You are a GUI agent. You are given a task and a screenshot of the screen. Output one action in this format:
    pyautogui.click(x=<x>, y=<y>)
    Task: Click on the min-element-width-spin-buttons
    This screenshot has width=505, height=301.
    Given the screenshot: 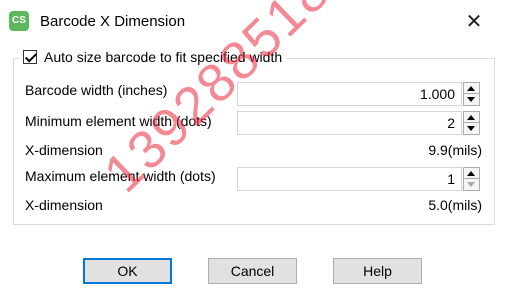 What is the action you would take?
    pyautogui.click(x=471, y=123)
    